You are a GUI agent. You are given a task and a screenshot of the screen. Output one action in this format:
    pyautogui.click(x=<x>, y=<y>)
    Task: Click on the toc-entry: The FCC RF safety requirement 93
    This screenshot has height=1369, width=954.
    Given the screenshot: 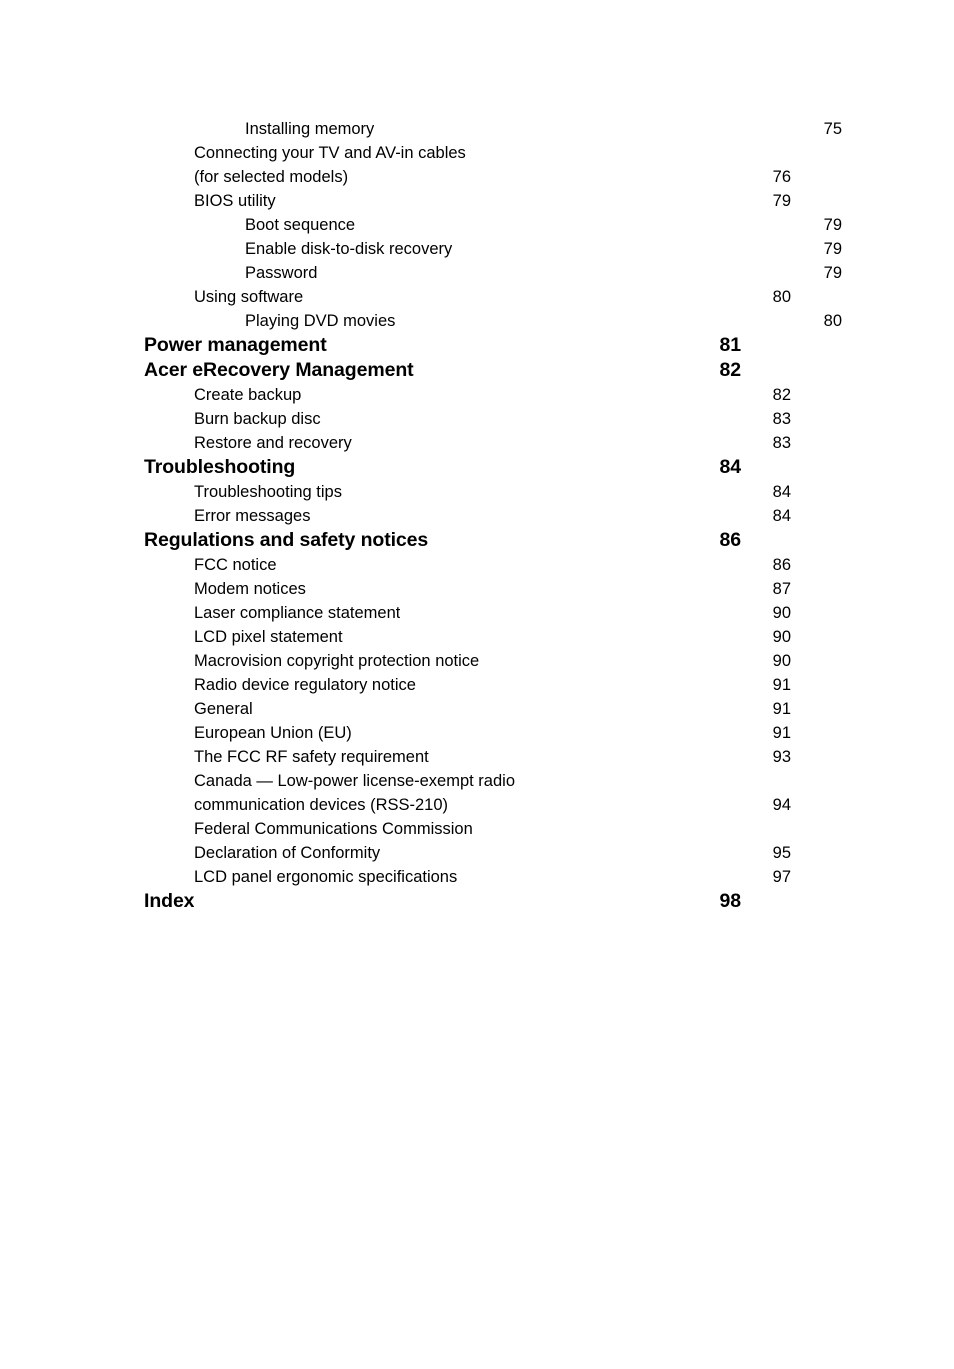 What is the action you would take?
    pyautogui.click(x=467, y=757)
    